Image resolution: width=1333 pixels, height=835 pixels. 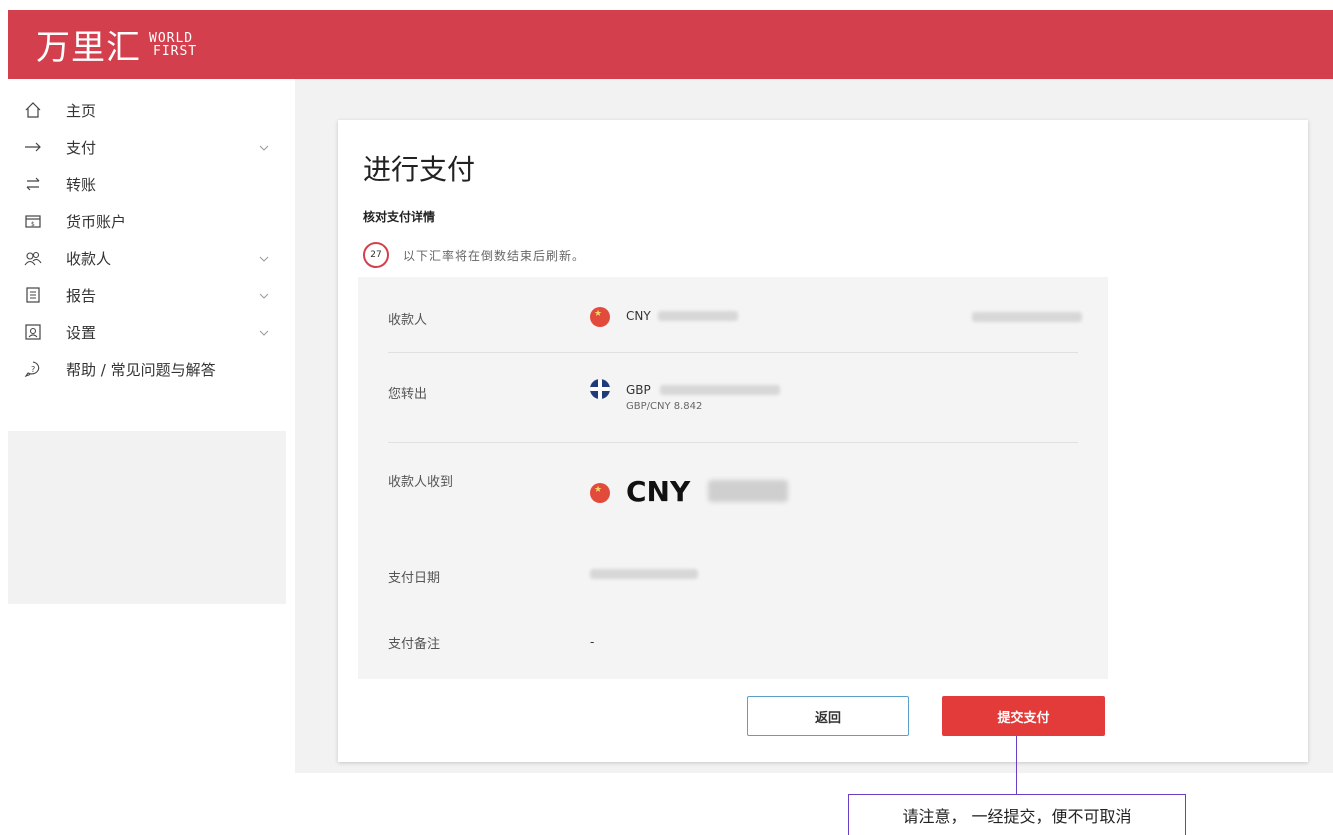 I want to click on send-currency: GBP, so click(x=638, y=390).